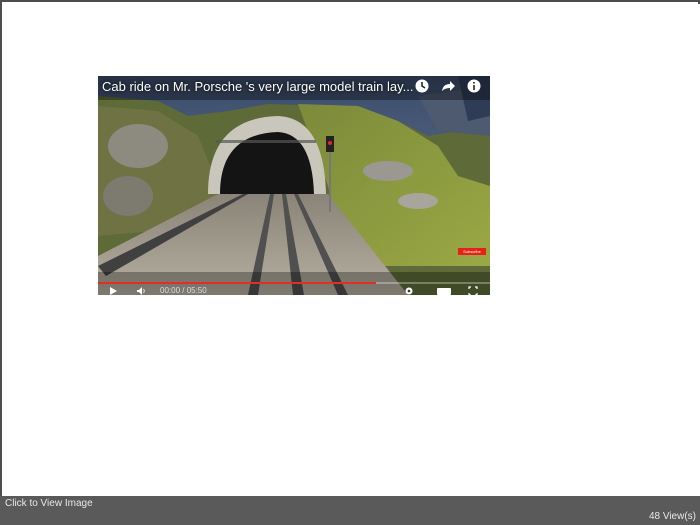 The image size is (700, 525). What do you see at coordinates (422, 86) in the screenshot?
I see `clock-icon` at bounding box center [422, 86].